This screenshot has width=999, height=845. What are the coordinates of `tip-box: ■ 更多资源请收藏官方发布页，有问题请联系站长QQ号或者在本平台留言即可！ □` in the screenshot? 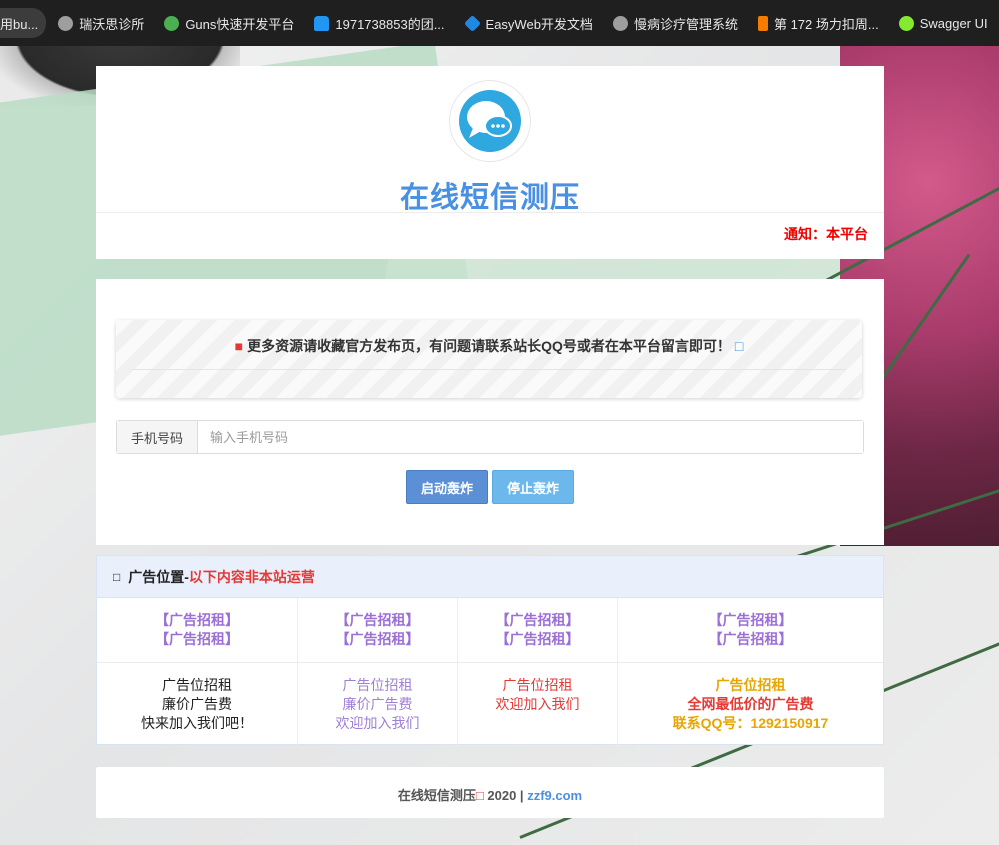 It's located at (489, 359).